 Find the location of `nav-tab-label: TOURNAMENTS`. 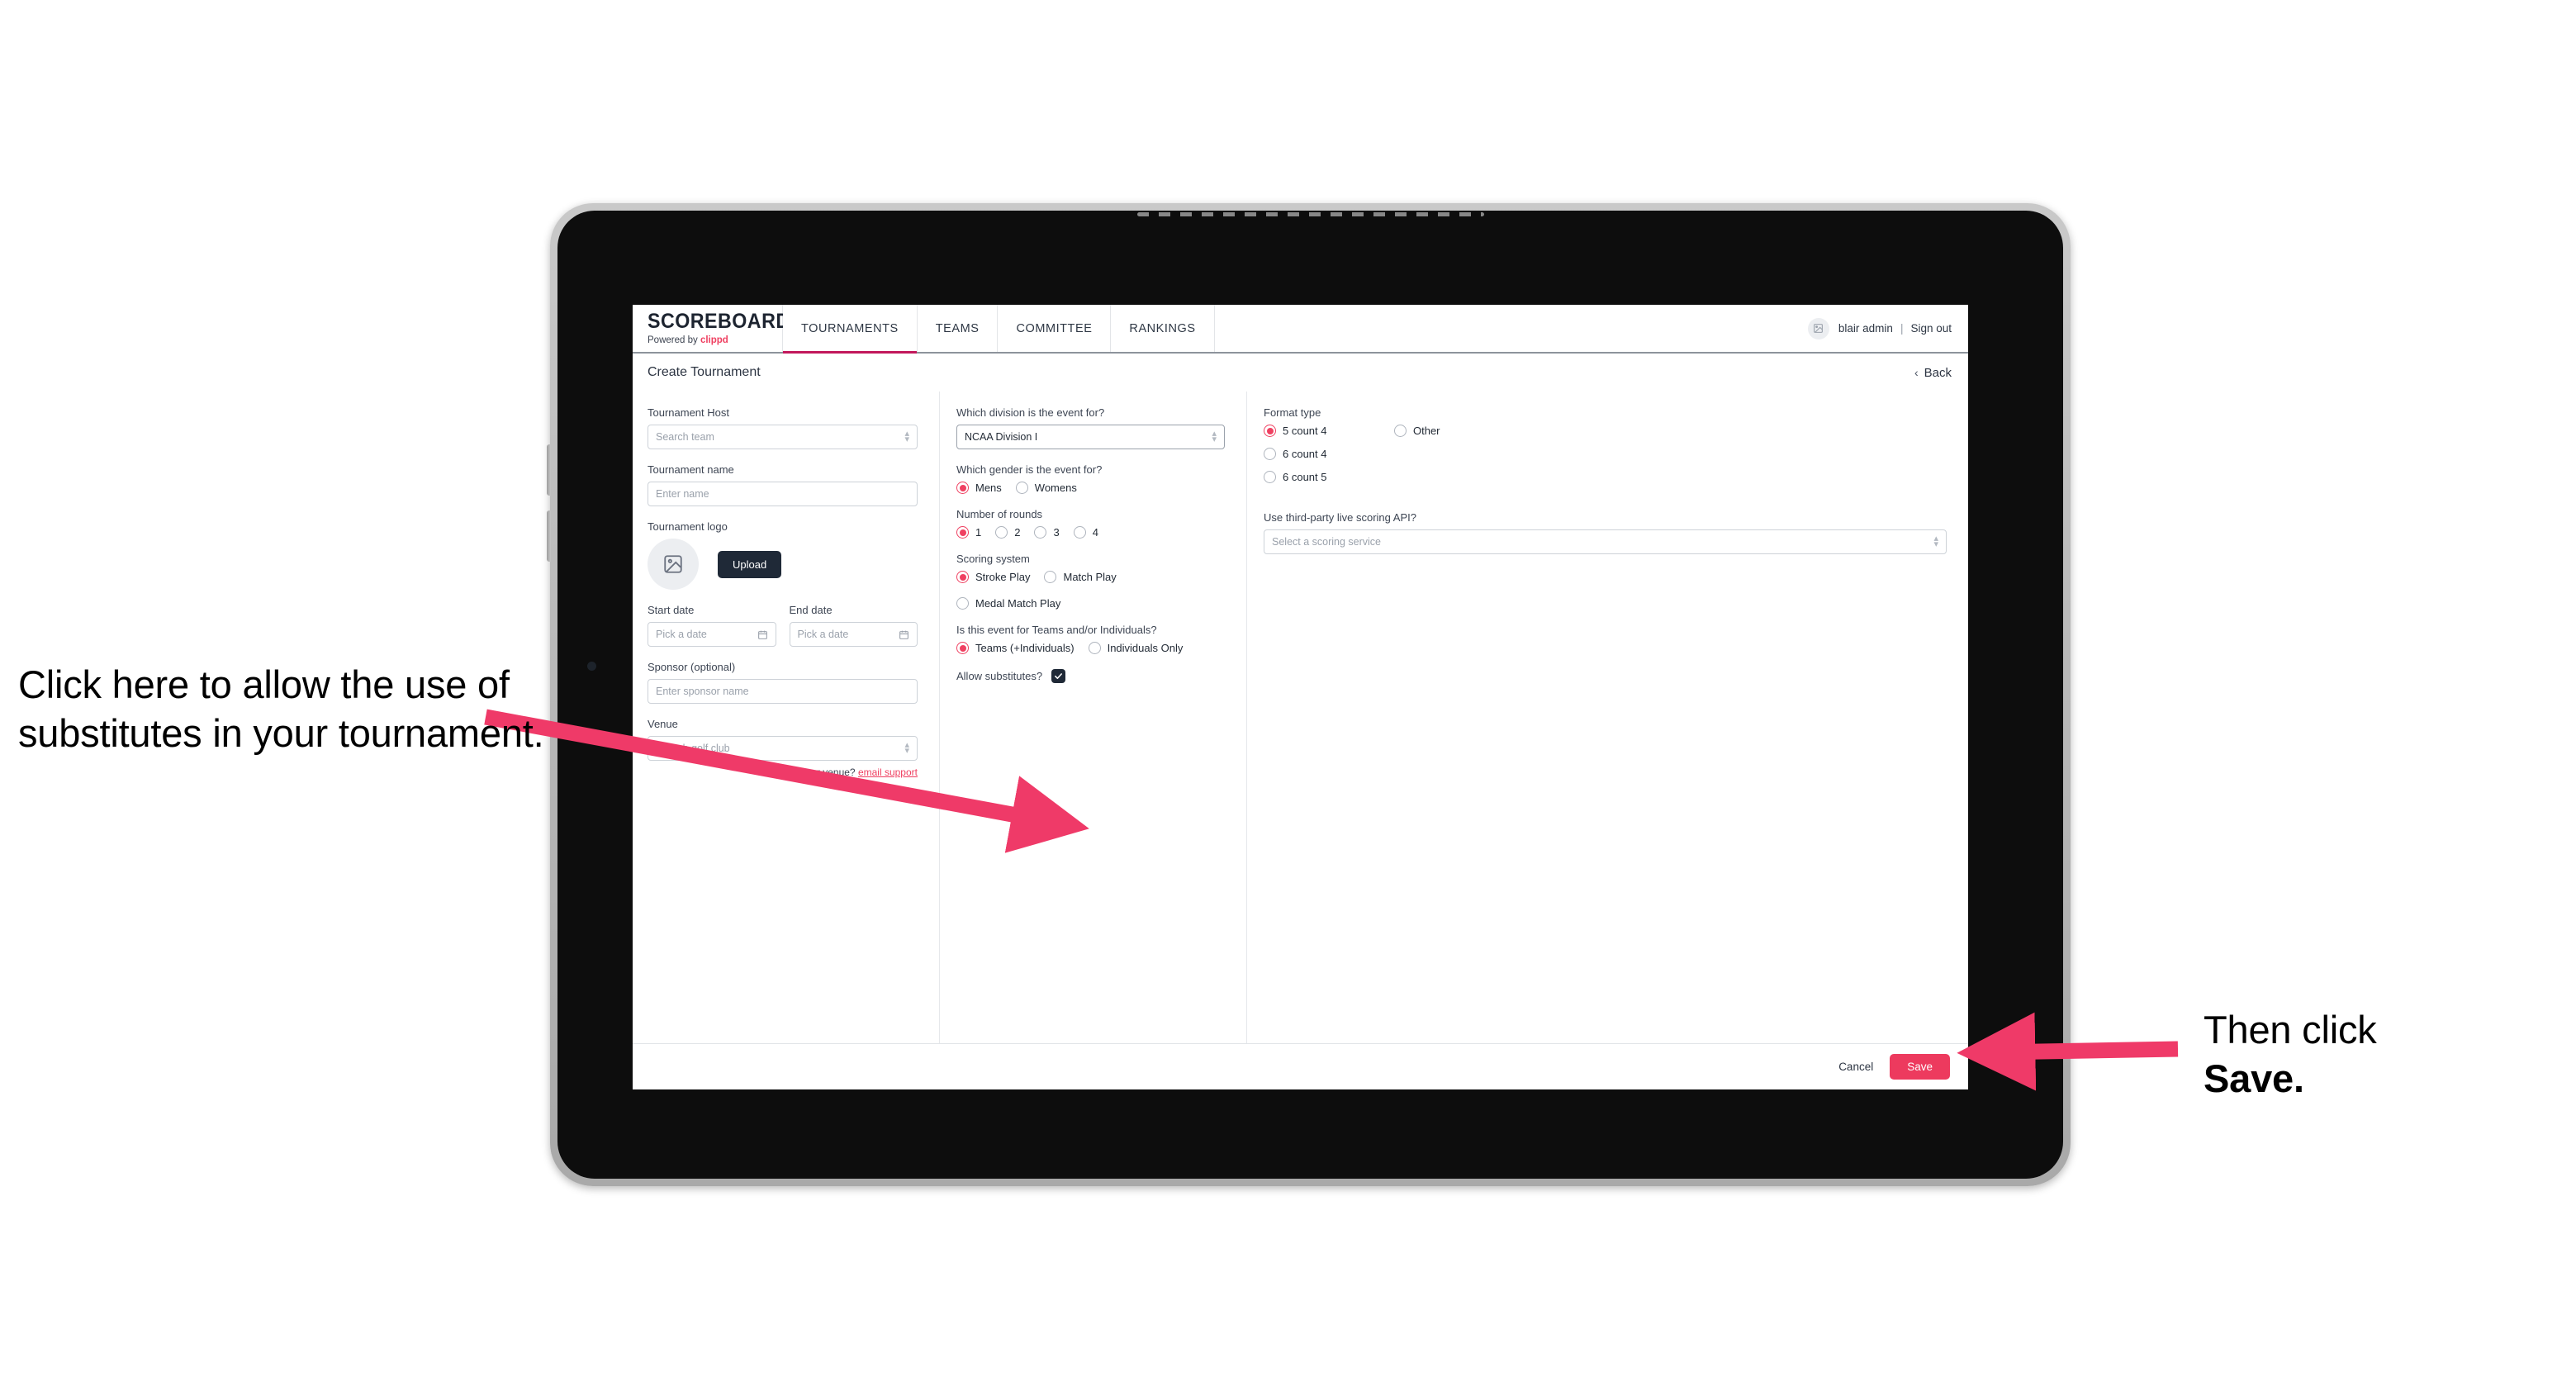

nav-tab-label: TOURNAMENTS is located at coordinates (850, 328).